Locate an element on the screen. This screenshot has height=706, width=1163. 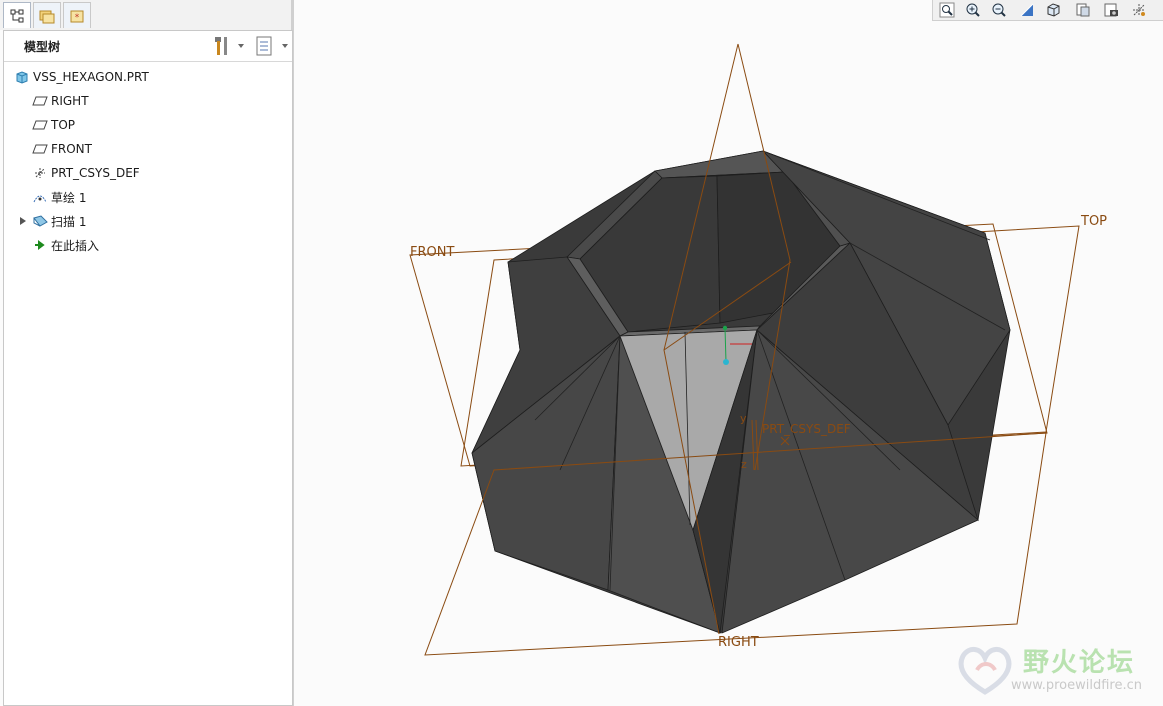
datum-label-front: FRONT is located at coordinates (432, 252).